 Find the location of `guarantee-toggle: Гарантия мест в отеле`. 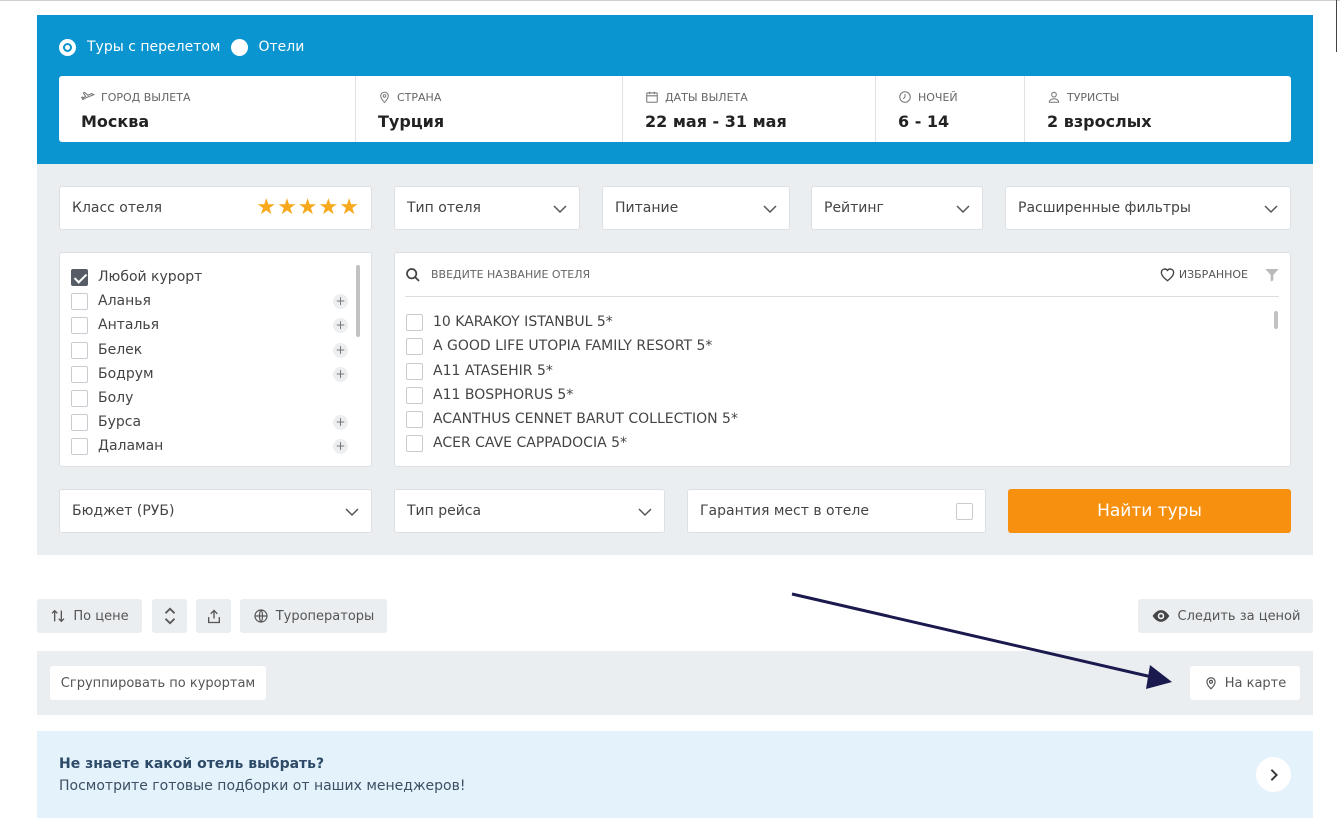

guarantee-toggle: Гарантия мест в отеле is located at coordinates (836, 511).